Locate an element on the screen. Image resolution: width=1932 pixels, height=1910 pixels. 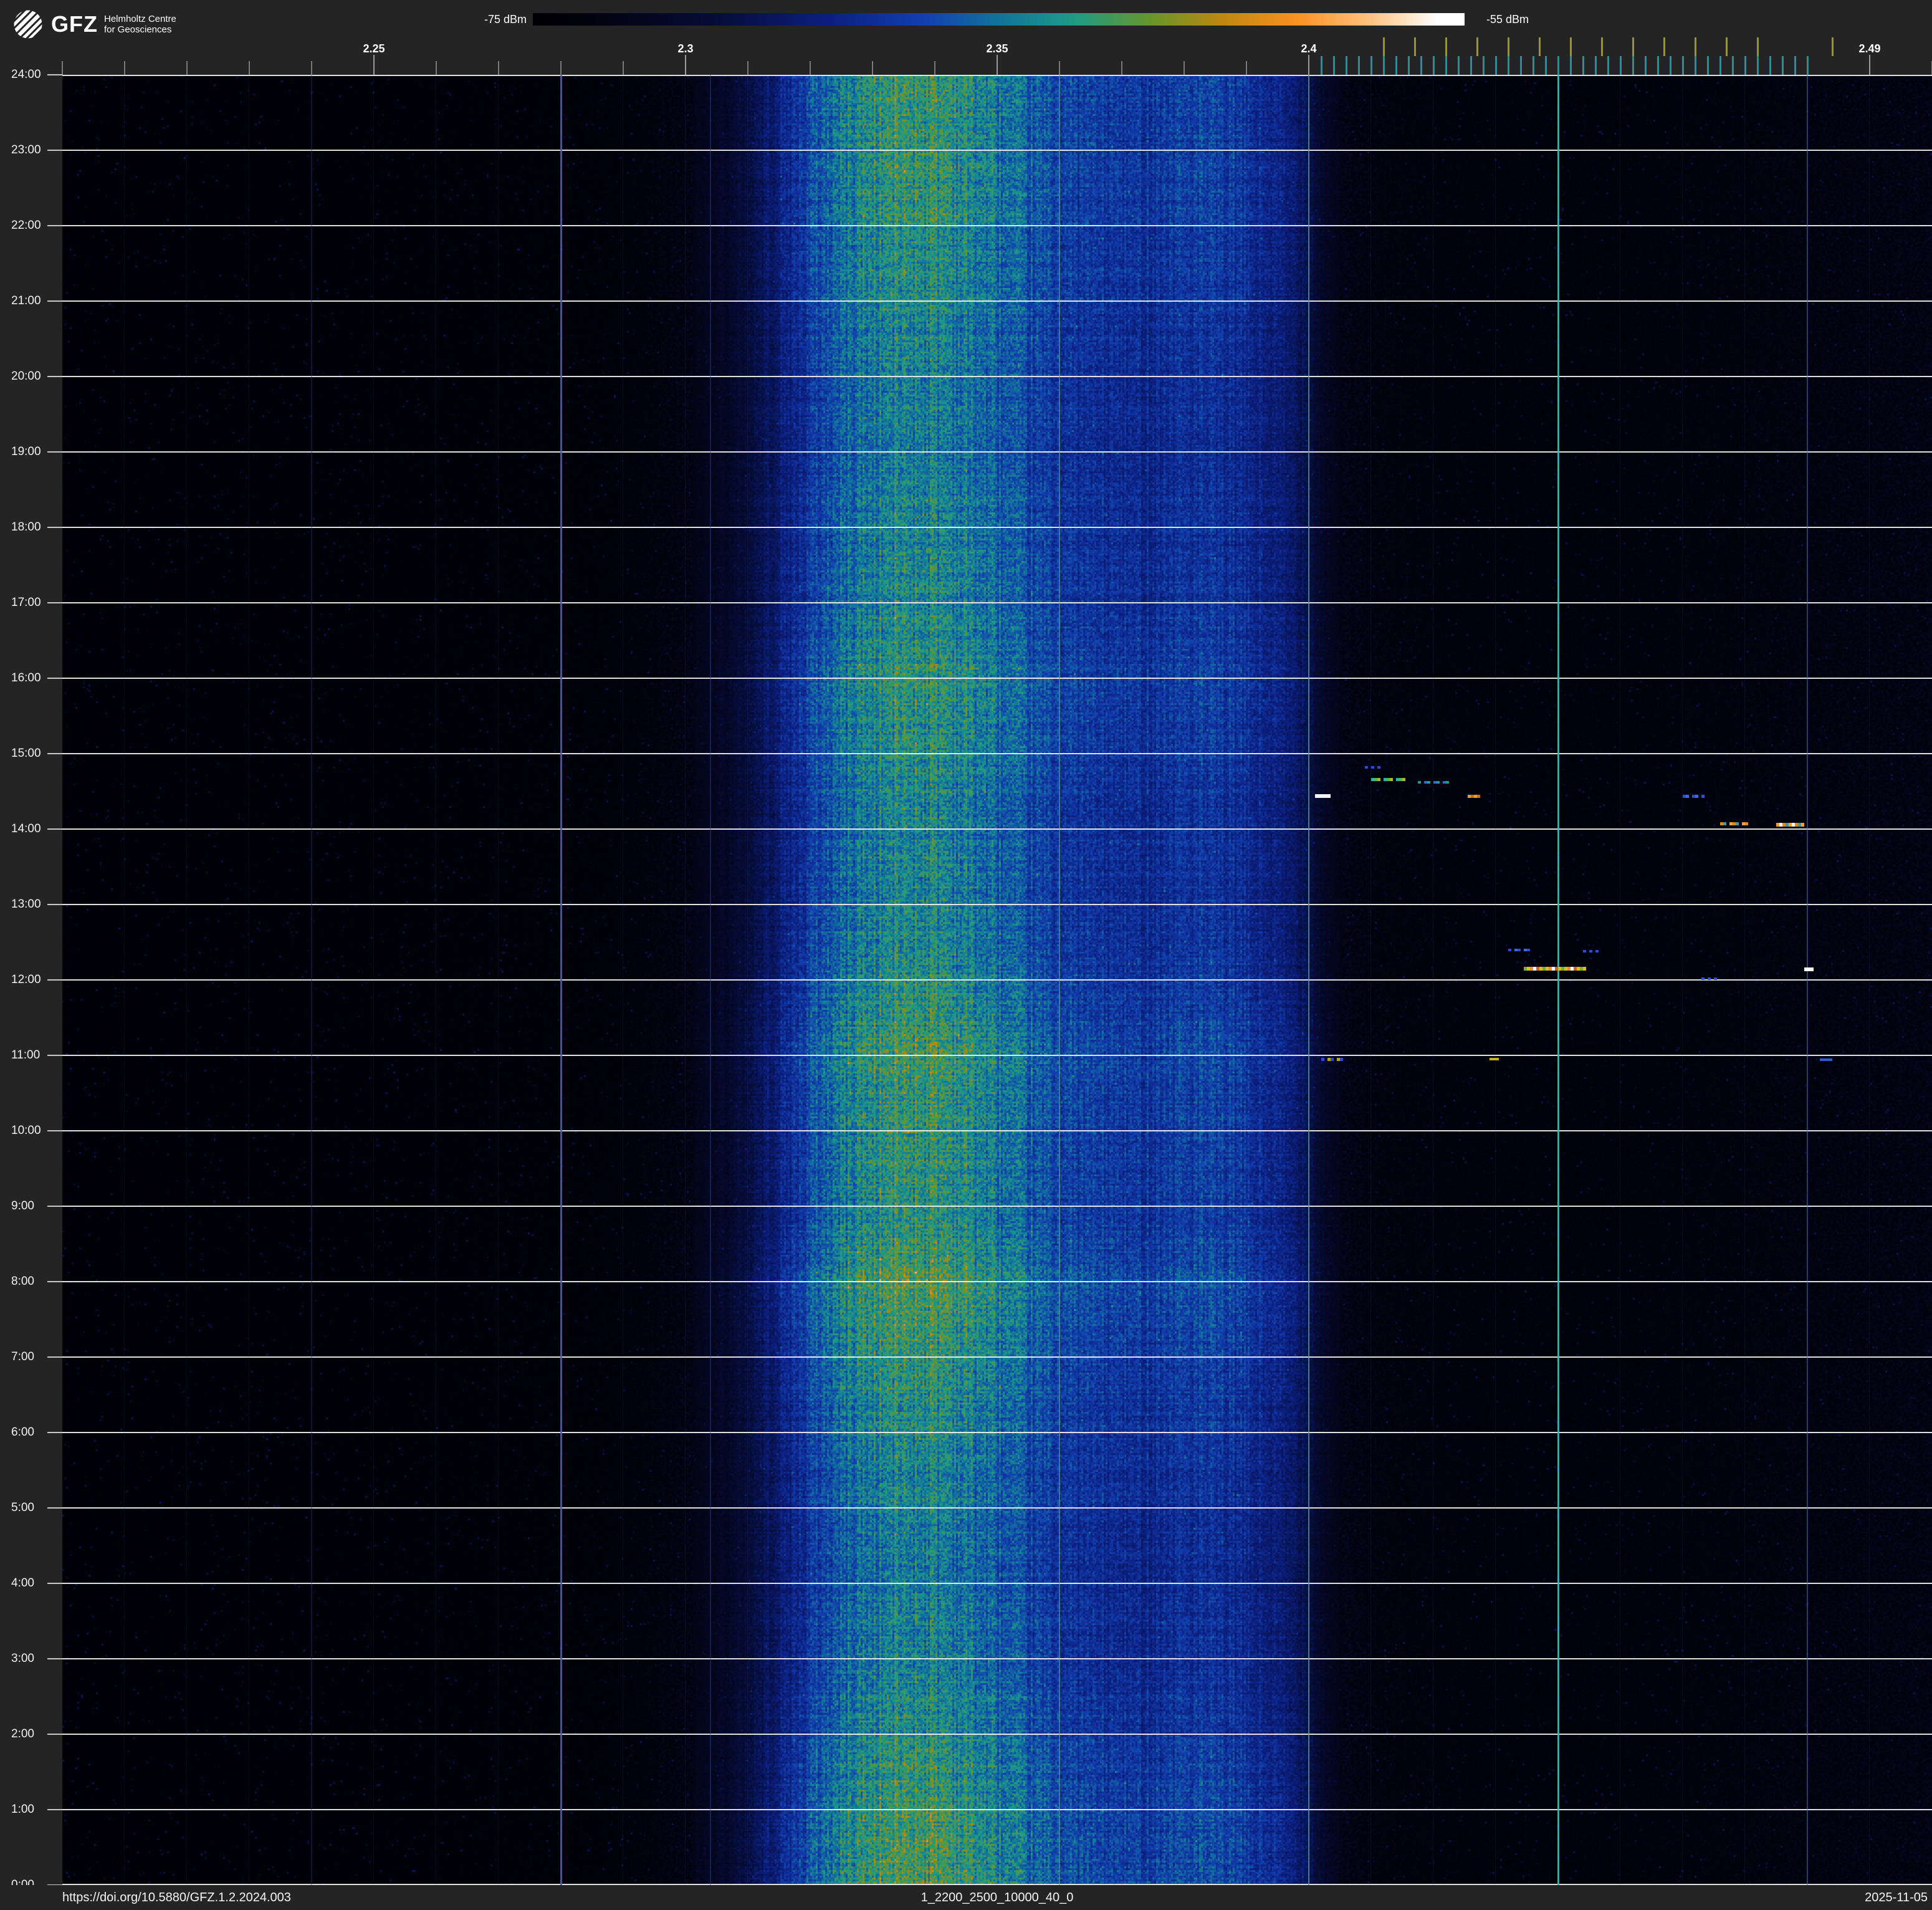
logo-subtitle-line1: Helmholtz Centre is located at coordinates (139, 19).